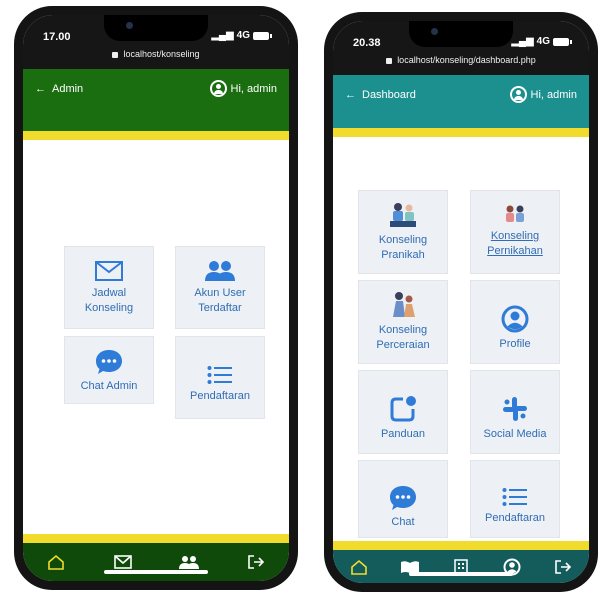 The height and width of the screenshot is (593, 601). I want to click on menu-card-konseling-pranikah: Konseling Pranikah, so click(403, 232).